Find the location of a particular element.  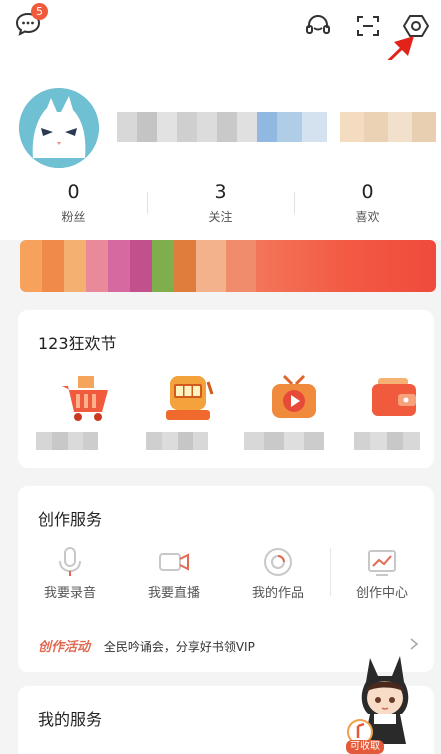

carnival-title: 123狂欢节 is located at coordinates (77, 343).